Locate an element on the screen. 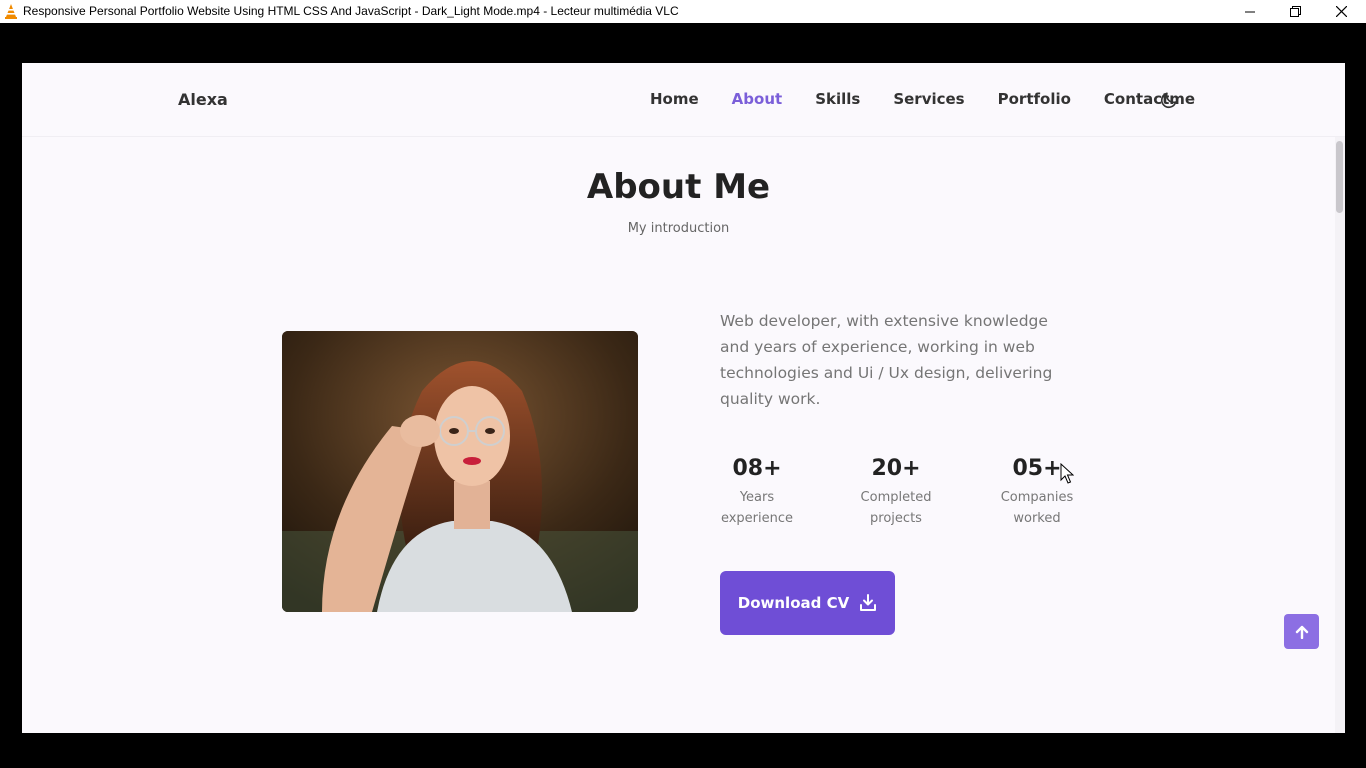  download-icon is located at coordinates (868, 602).